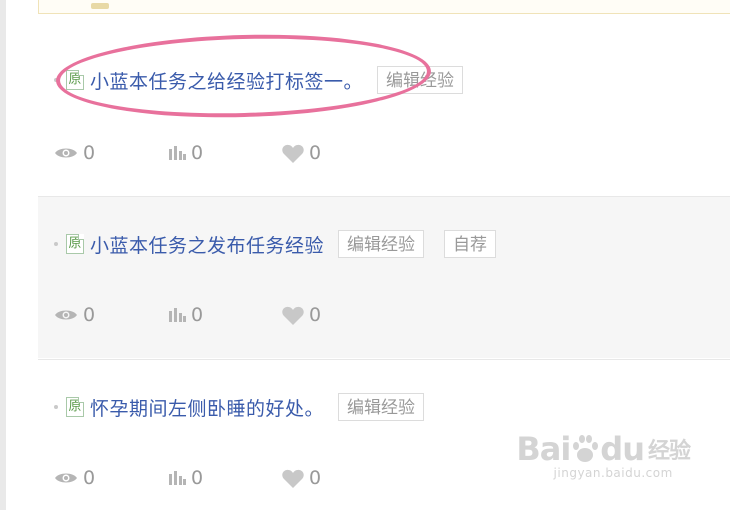 Image resolution: width=730 pixels, height=510 pixels. I want to click on watermark-brand-right: du, so click(622, 449).